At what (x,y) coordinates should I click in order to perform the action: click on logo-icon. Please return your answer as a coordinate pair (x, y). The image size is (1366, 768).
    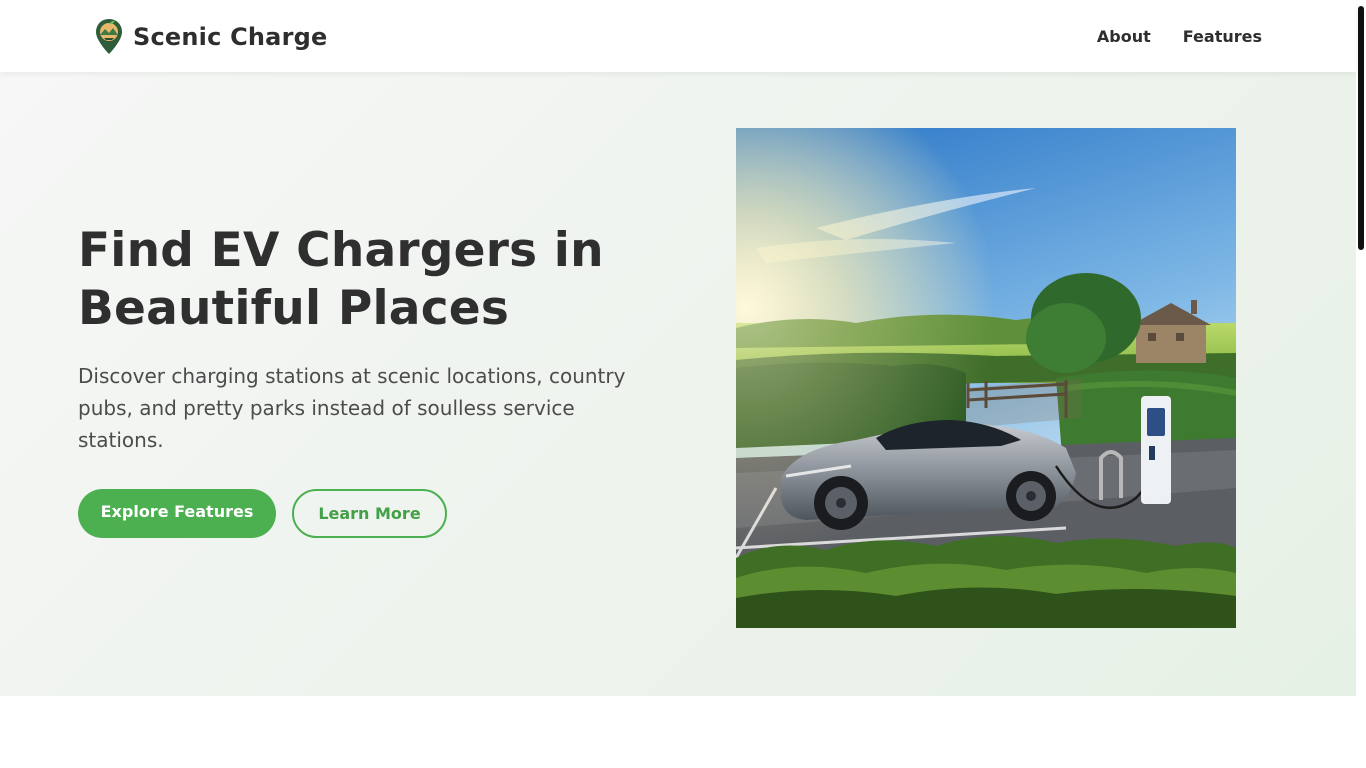
    Looking at the image, I should click on (109, 36).